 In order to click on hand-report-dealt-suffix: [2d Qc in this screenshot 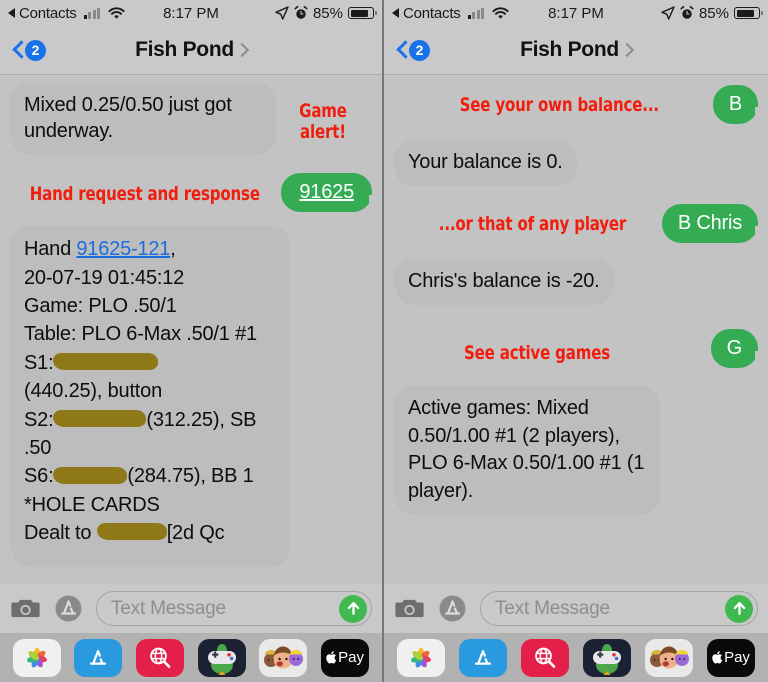, I will do `click(195, 533)`.